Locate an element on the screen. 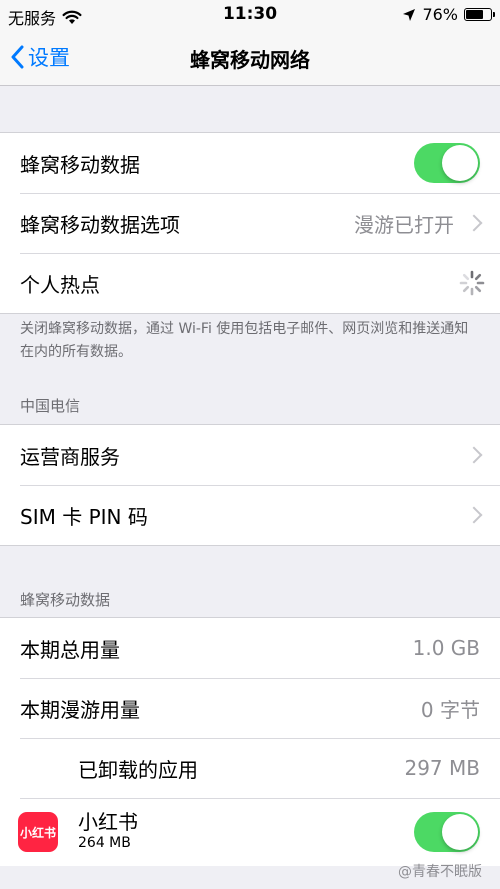 This screenshot has width=500, height=889. nav-bar: 设置 蜂窝移动网络 is located at coordinates (250, 58).